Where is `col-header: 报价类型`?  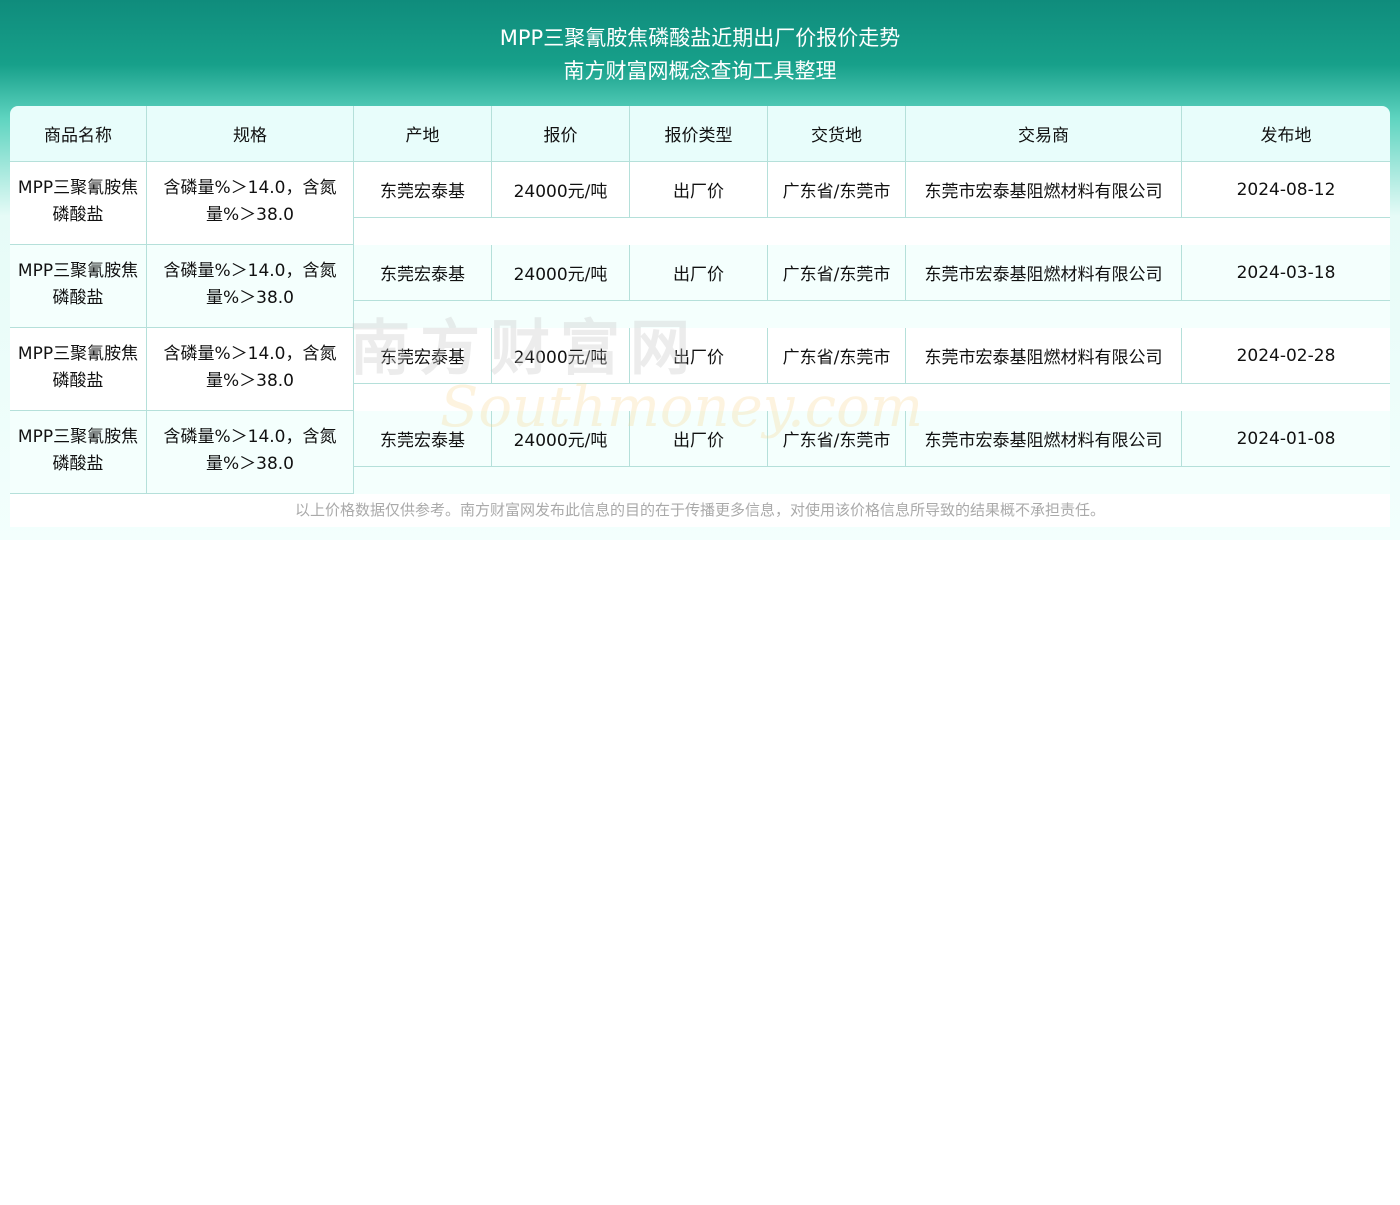
col-header: 报价类型 is located at coordinates (699, 133).